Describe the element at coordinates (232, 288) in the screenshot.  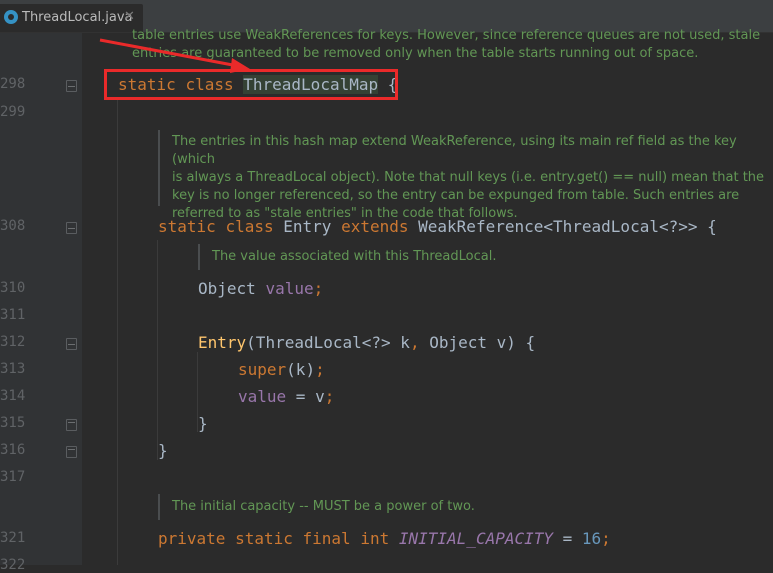
I see `type-object: Object` at that location.